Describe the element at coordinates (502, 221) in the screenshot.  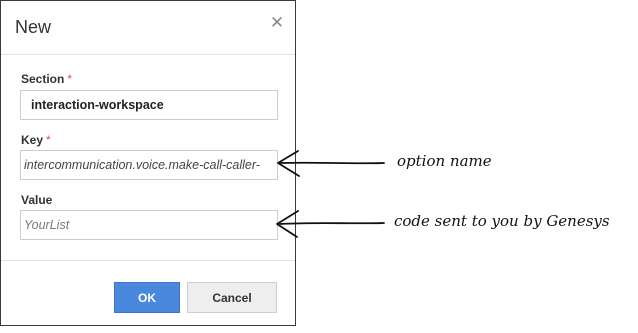
I see `genesys-code-annotation: code sent to you by Genesys` at that location.